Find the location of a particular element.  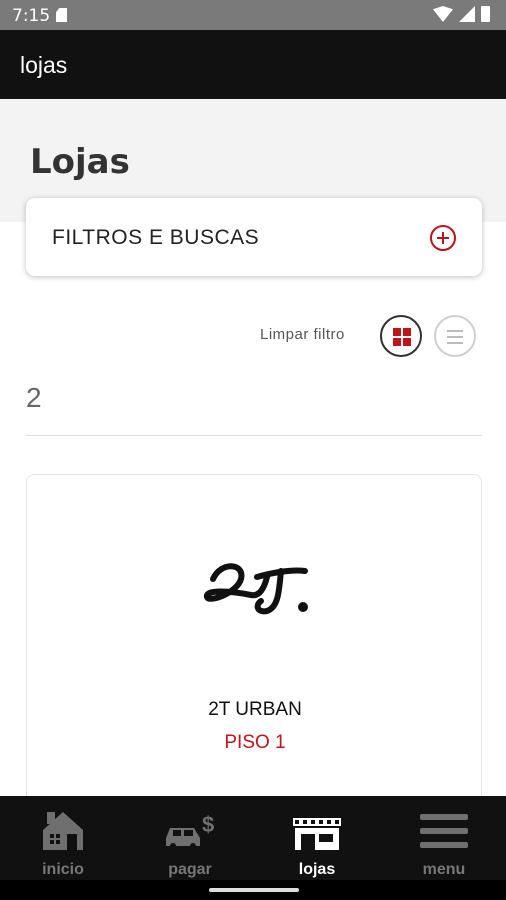

status-bar: 7:15 is located at coordinates (253, 15).